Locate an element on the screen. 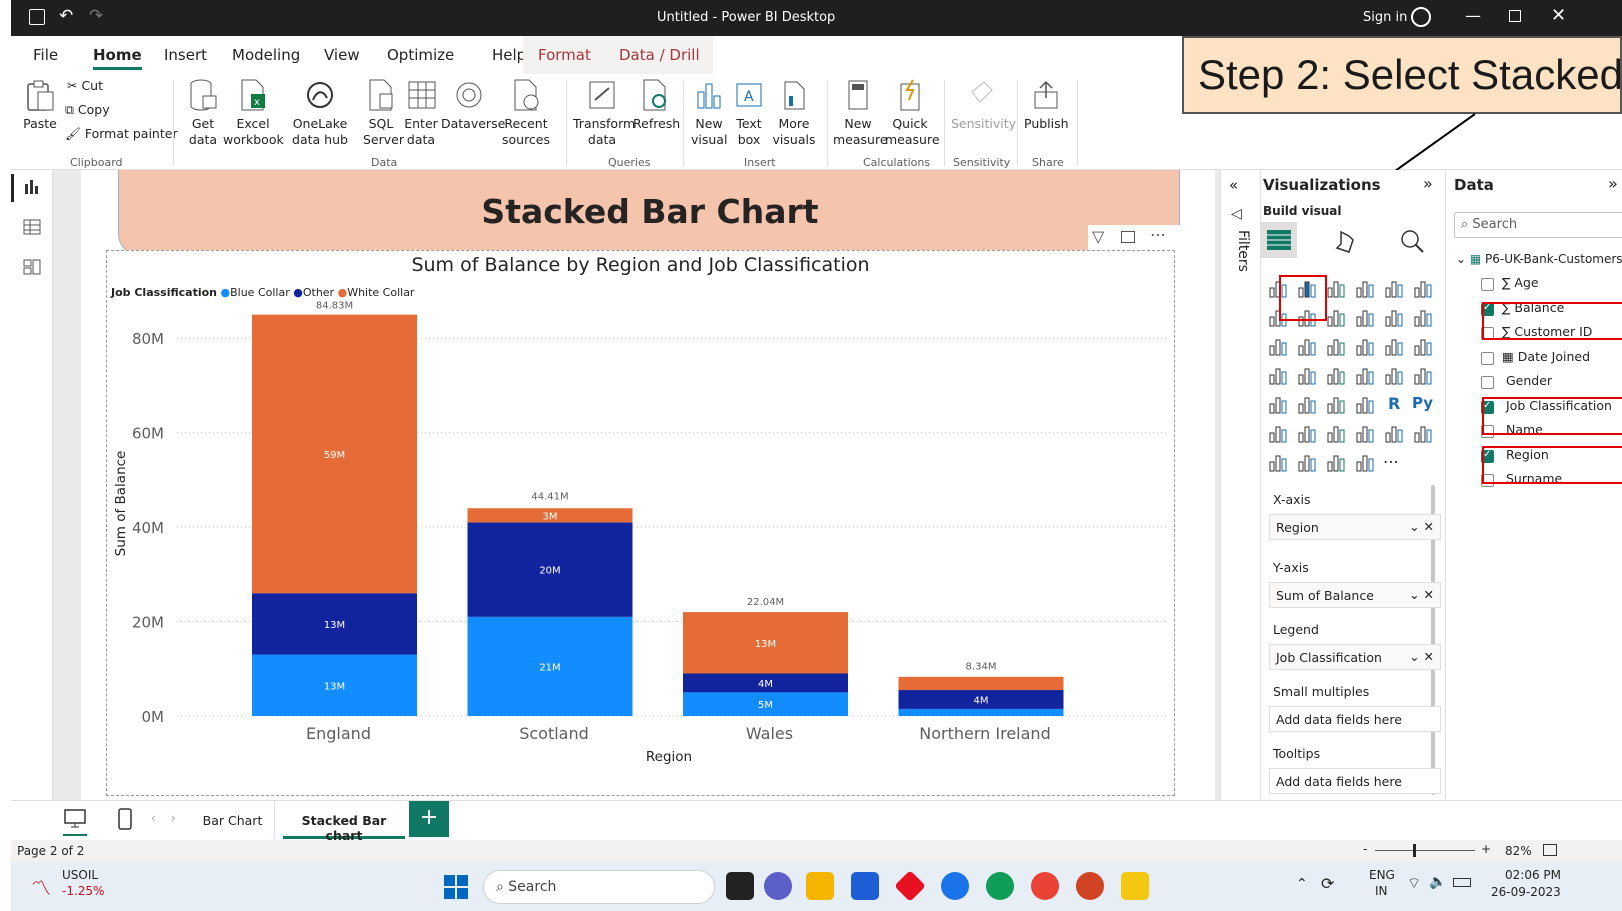  filter-icon: ▽ is located at coordinates (1098, 236).